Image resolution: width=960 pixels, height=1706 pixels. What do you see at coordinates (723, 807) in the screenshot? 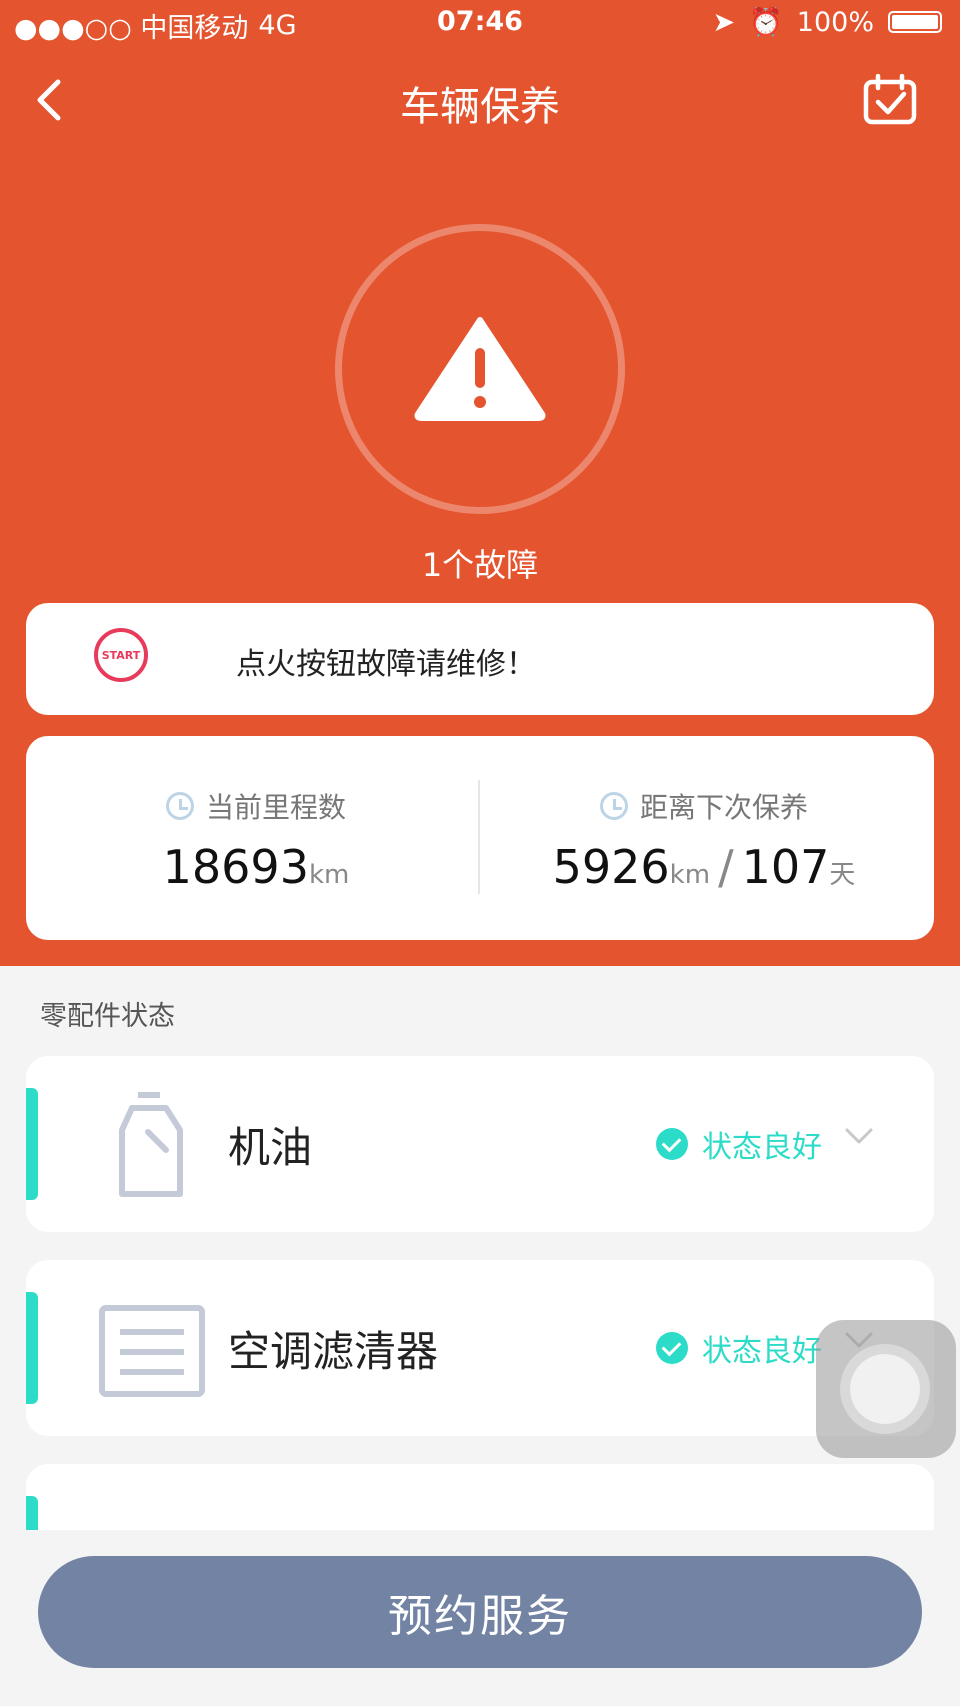
I see `next-service-label: 距离下次保养` at bounding box center [723, 807].